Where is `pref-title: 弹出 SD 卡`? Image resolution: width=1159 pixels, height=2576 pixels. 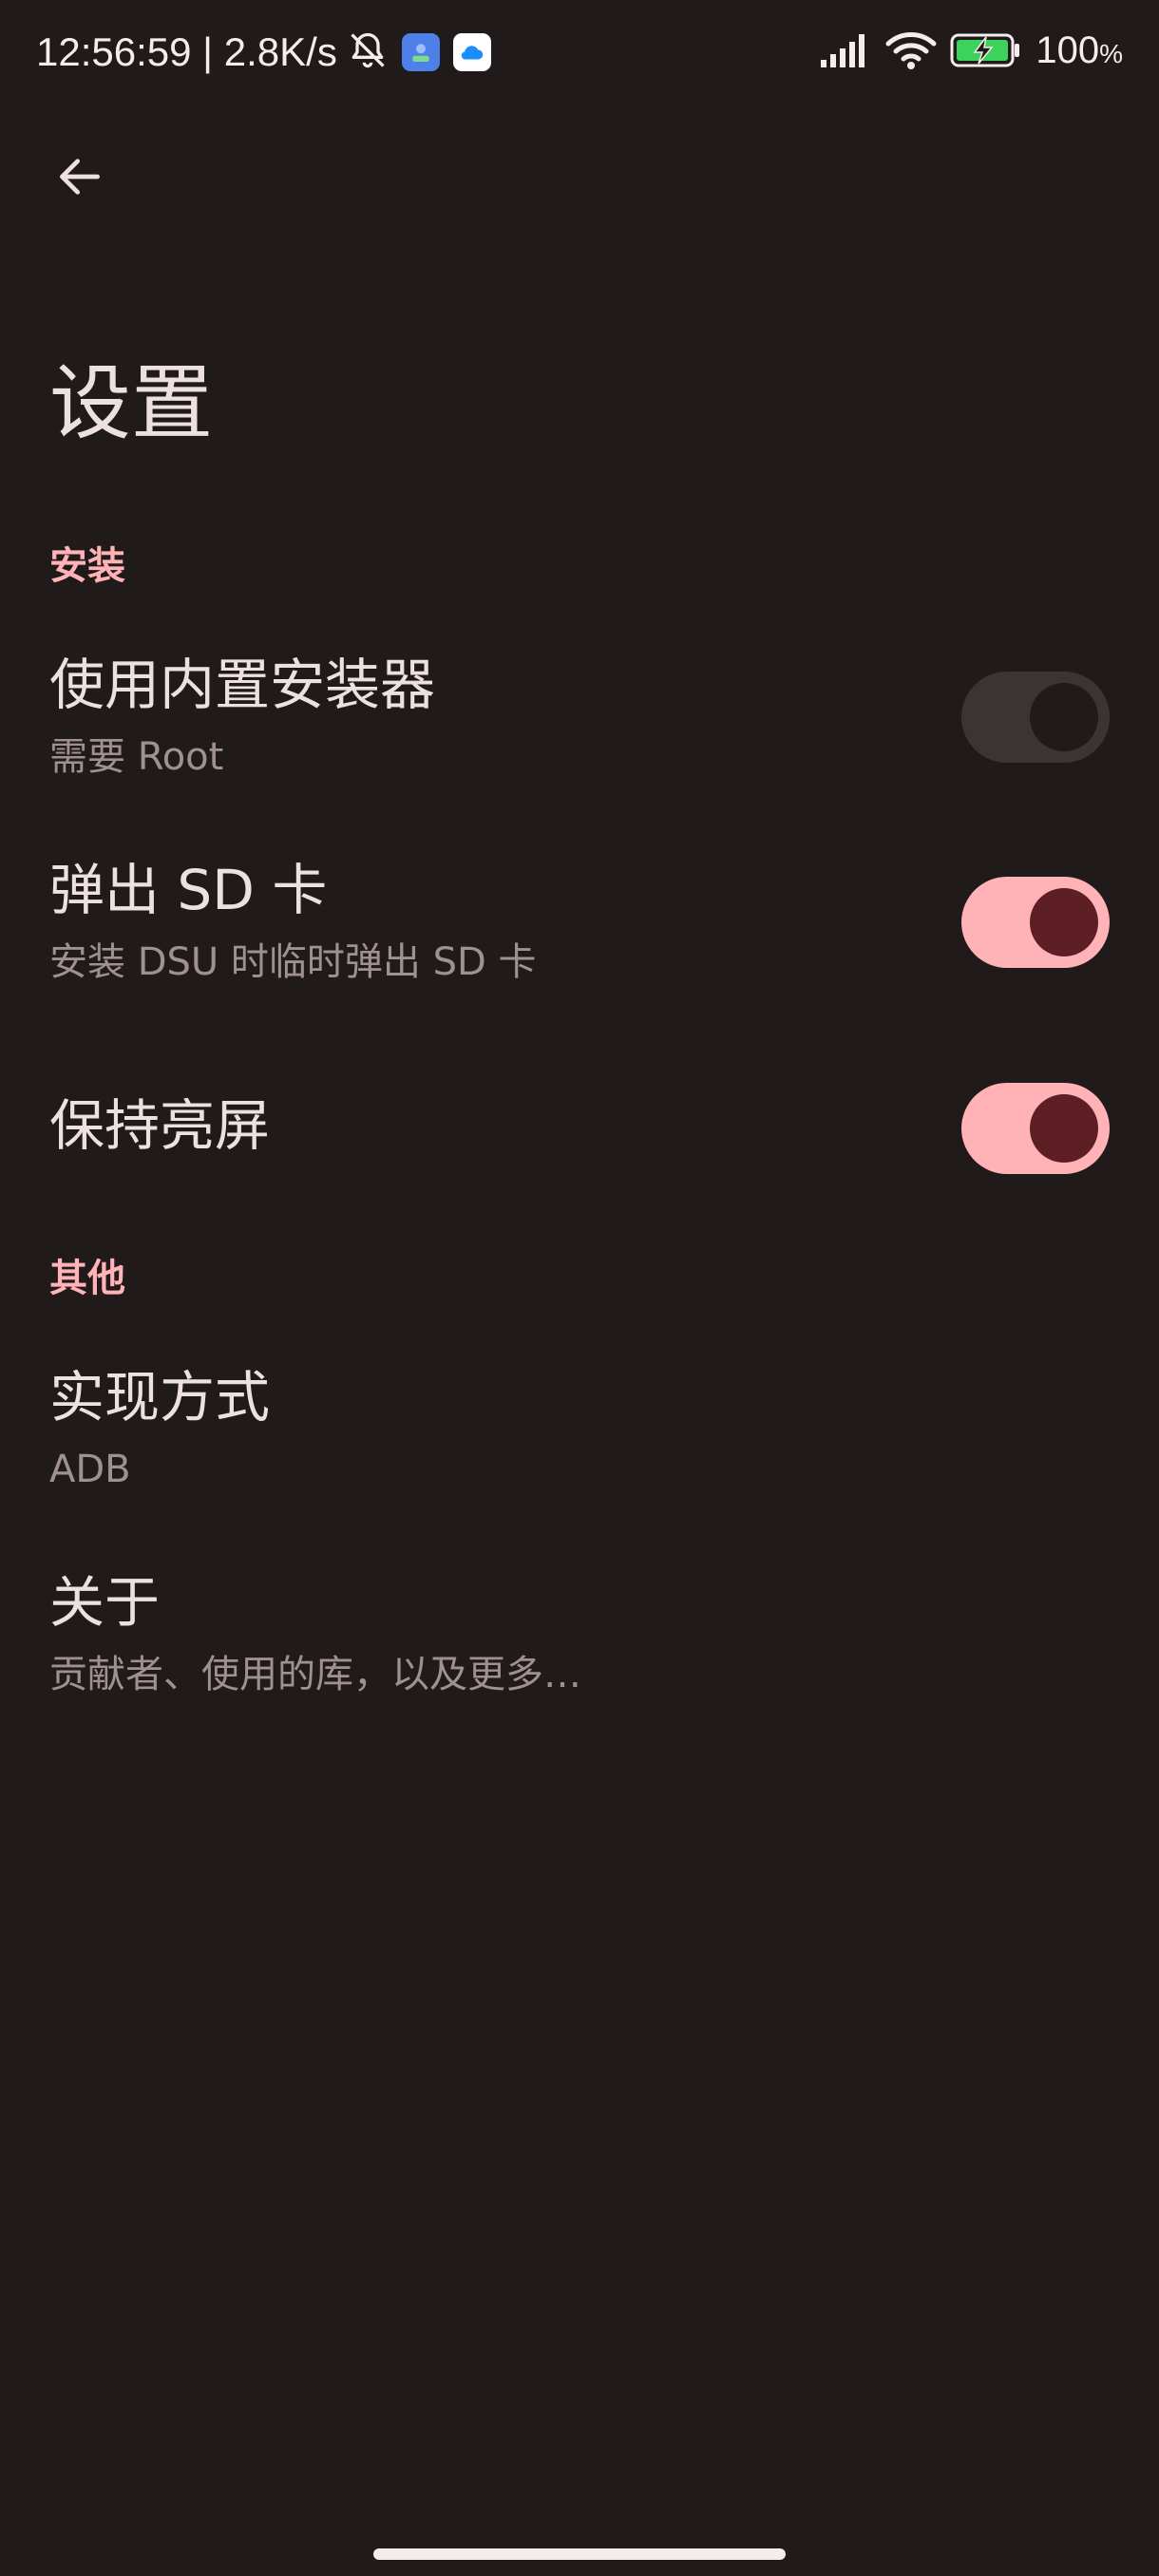 pref-title: 弹出 SD 卡 is located at coordinates (188, 890).